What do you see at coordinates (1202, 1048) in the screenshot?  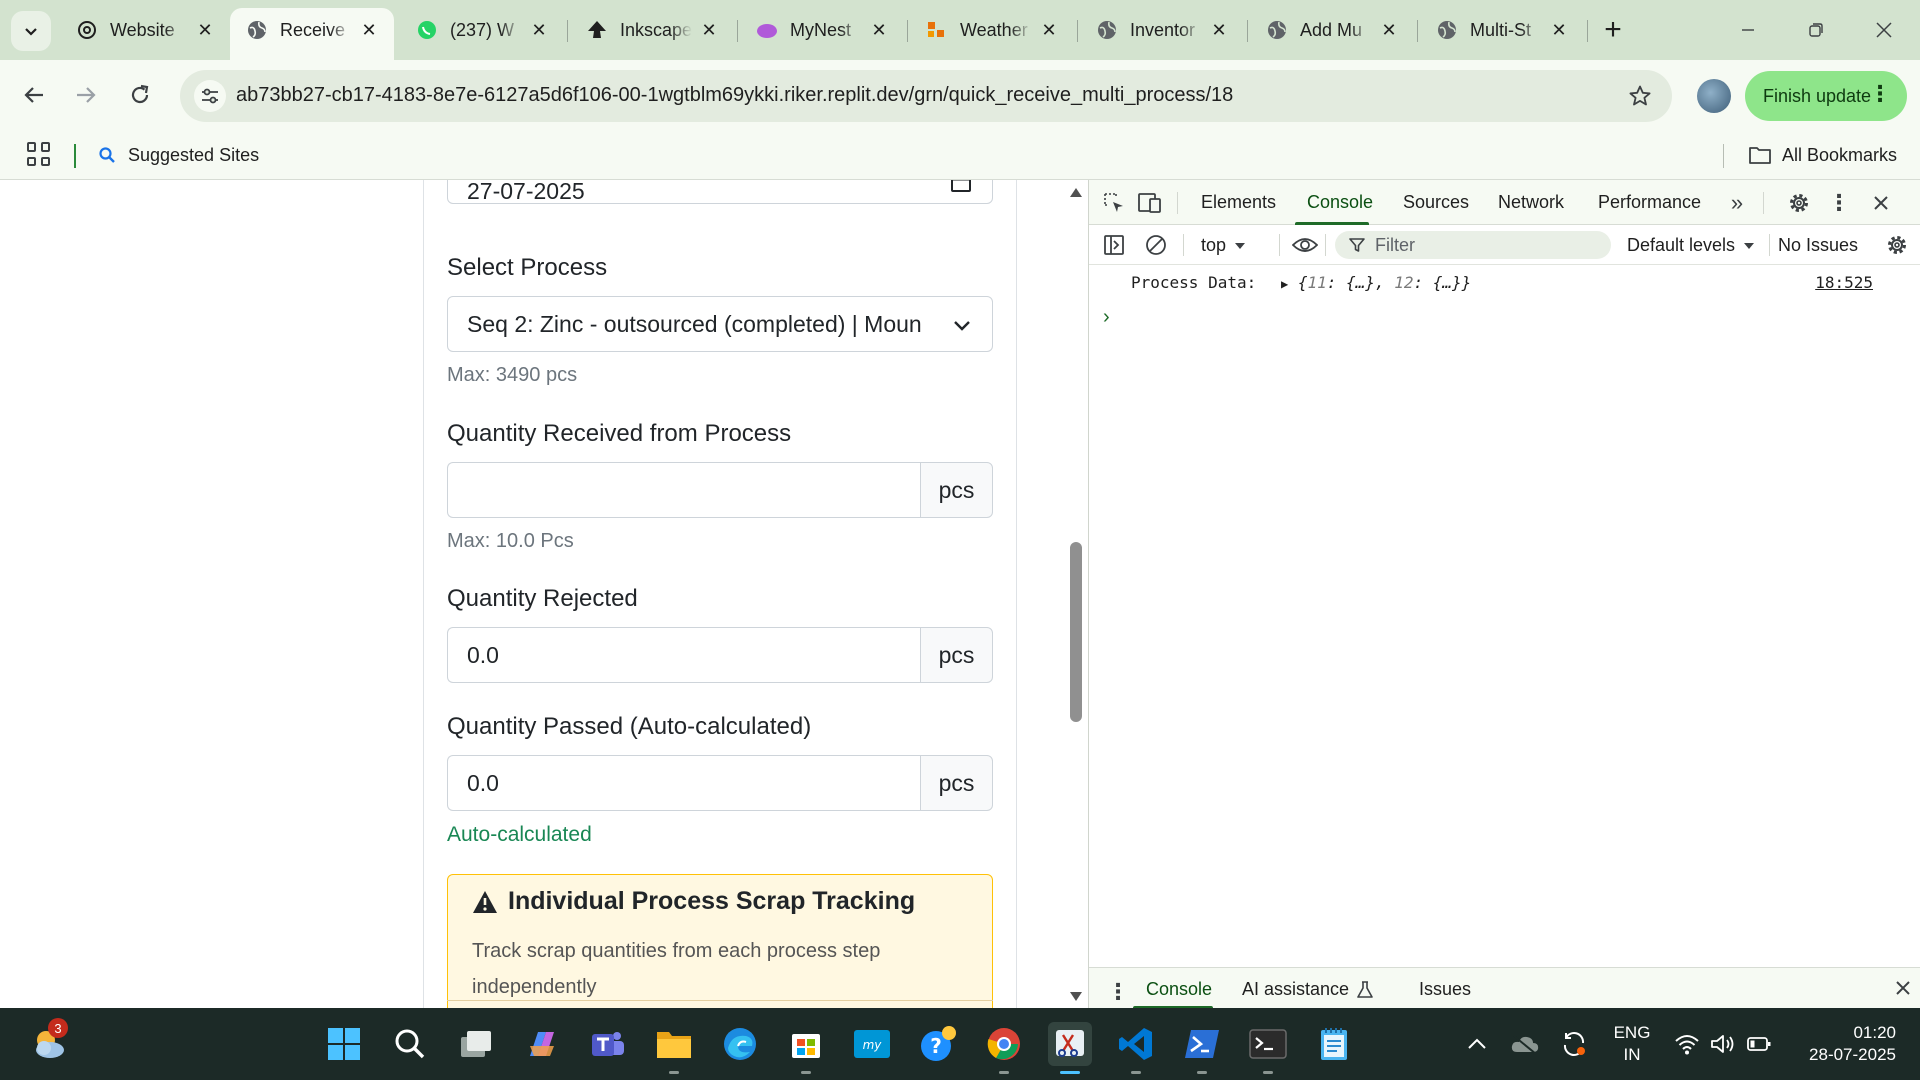 I see `powershell-app` at bounding box center [1202, 1048].